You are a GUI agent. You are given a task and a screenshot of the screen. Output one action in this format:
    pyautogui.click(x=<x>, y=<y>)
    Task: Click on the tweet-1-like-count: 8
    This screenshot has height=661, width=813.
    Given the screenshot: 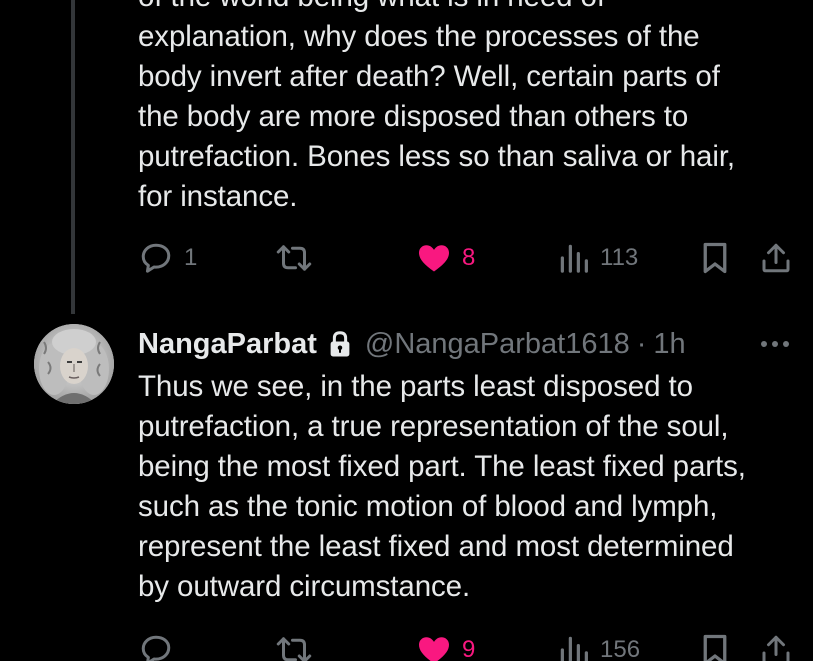 What is the action you would take?
    pyautogui.click(x=469, y=257)
    